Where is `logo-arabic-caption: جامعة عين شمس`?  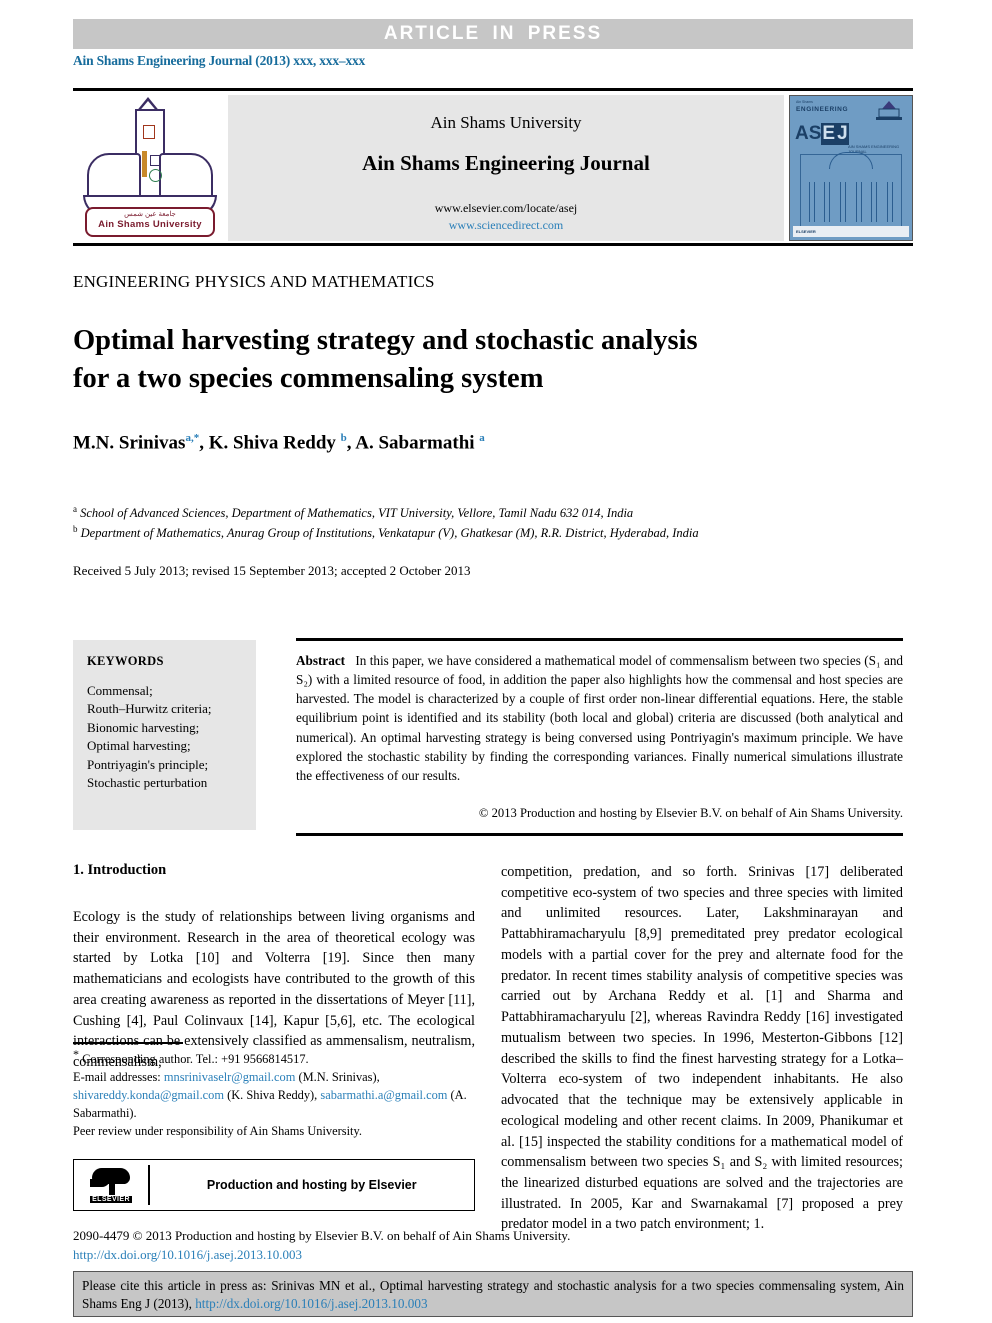 logo-arabic-caption: جامعة عين شمس is located at coordinates (150, 214).